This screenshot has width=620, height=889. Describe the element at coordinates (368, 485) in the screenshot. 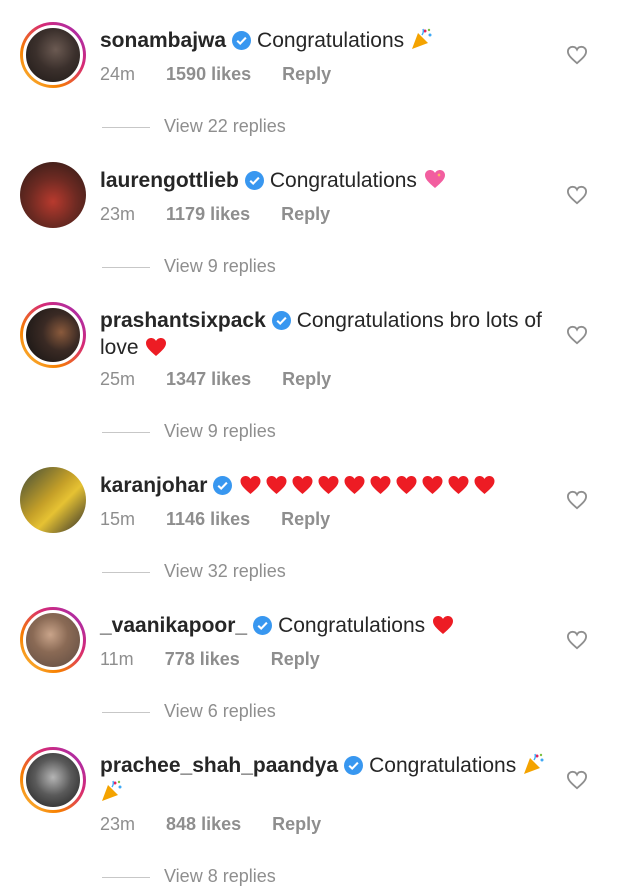

I see `heart-row` at that location.